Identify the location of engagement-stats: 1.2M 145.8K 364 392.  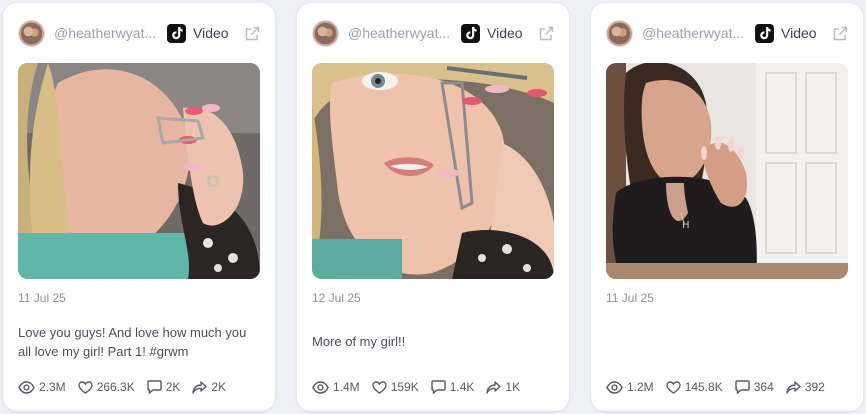
(729, 387).